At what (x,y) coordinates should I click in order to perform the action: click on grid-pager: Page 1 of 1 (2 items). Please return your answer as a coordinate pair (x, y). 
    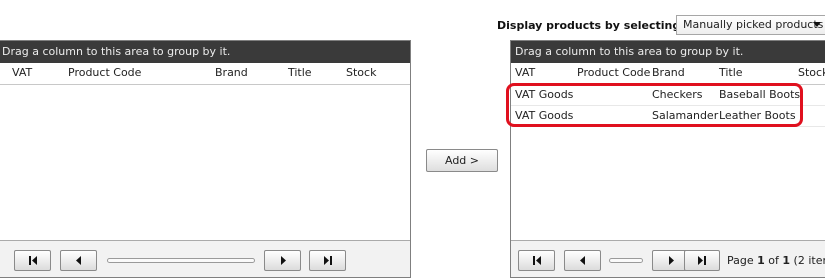
    Looking at the image, I should click on (668, 258).